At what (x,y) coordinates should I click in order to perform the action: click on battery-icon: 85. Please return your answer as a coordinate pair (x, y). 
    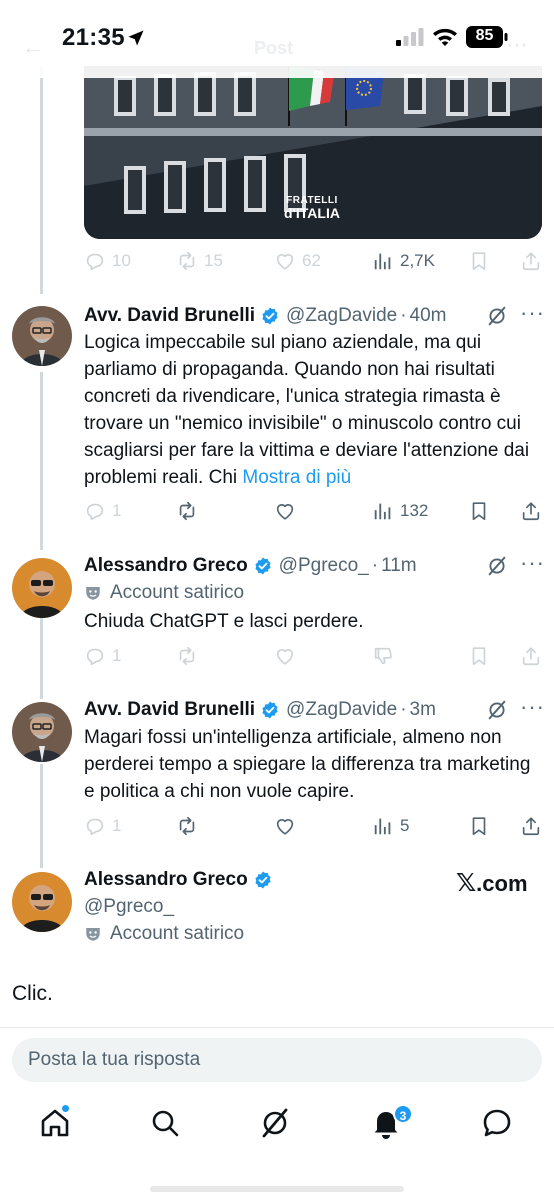
    Looking at the image, I should click on (487, 37).